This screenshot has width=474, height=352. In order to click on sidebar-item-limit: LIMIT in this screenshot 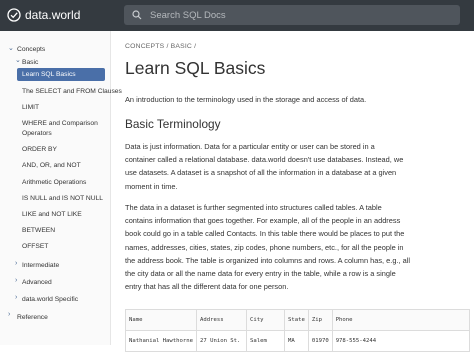, I will do `click(30, 107)`.